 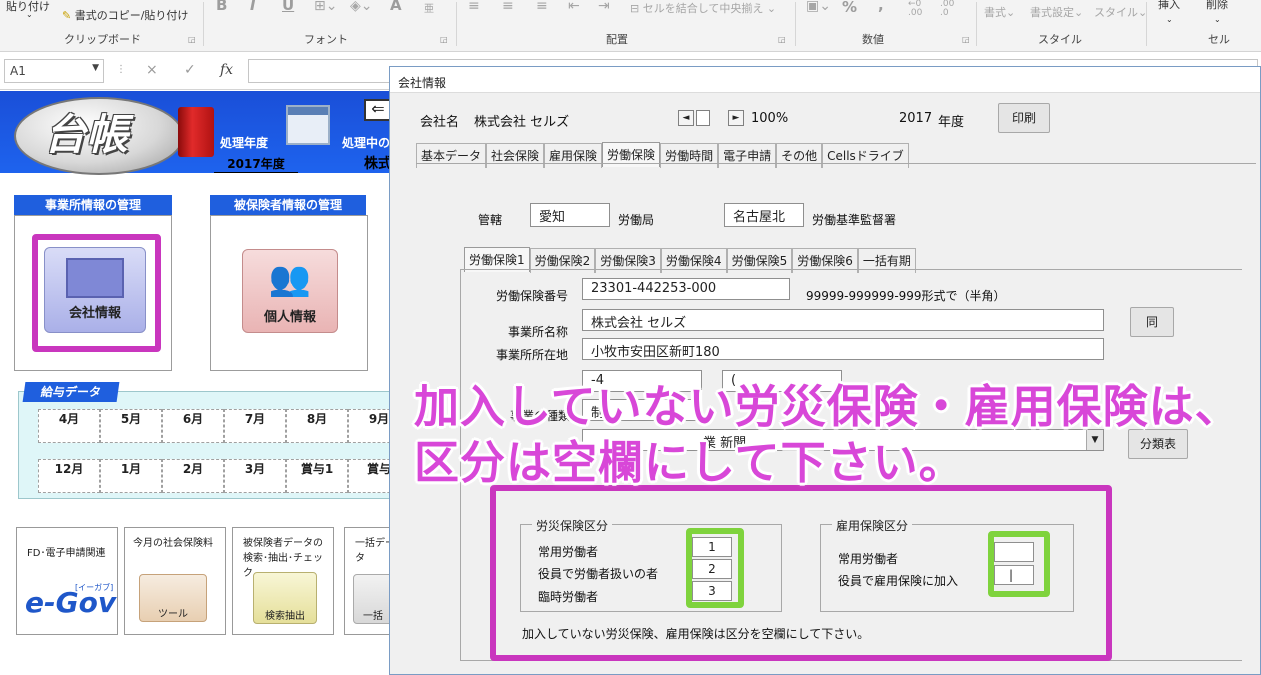 What do you see at coordinates (849, 8) in the screenshot?
I see `percent-button: %` at bounding box center [849, 8].